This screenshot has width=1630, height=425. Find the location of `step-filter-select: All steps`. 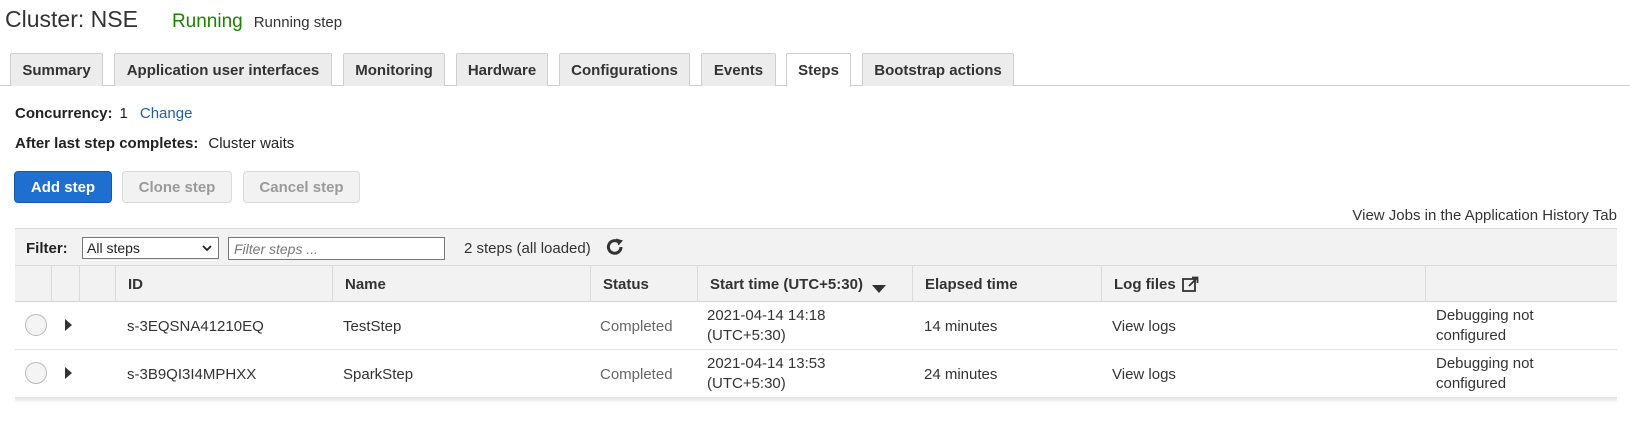

step-filter-select: All steps is located at coordinates (150, 248).